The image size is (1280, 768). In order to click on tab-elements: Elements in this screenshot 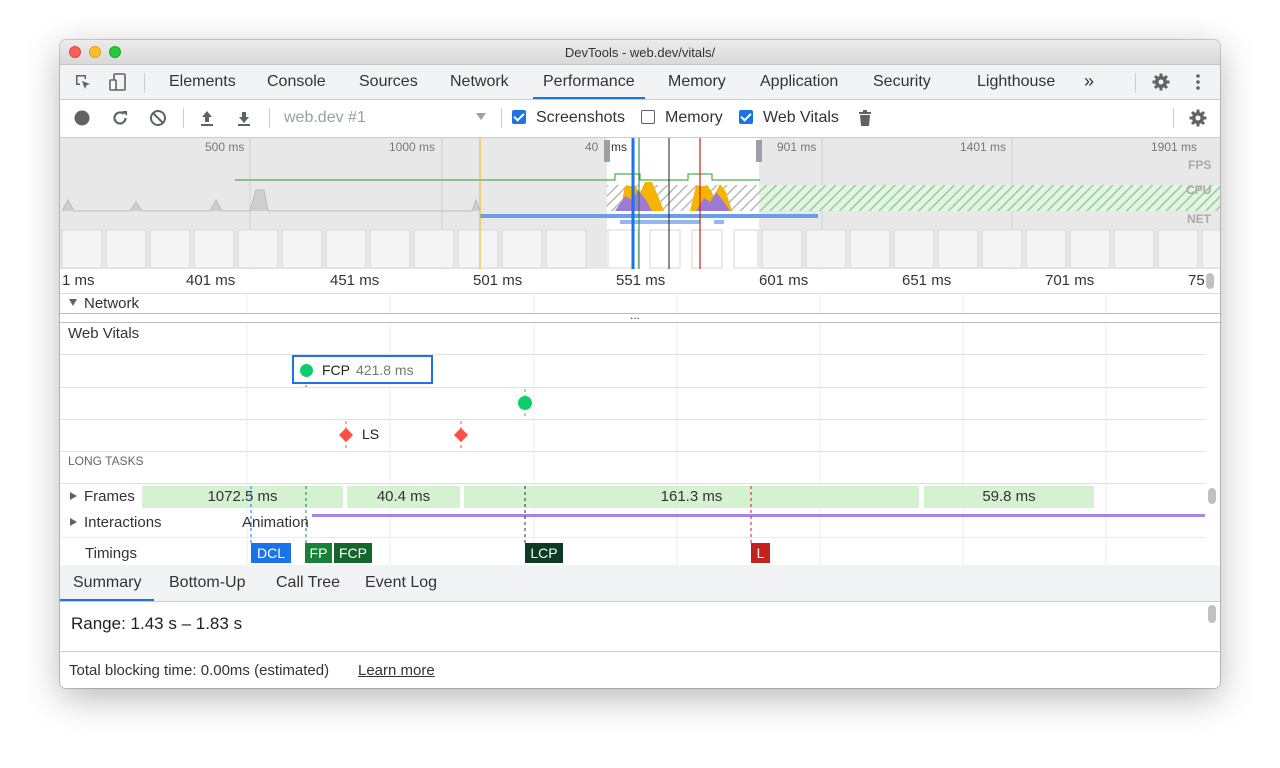, I will do `click(202, 82)`.